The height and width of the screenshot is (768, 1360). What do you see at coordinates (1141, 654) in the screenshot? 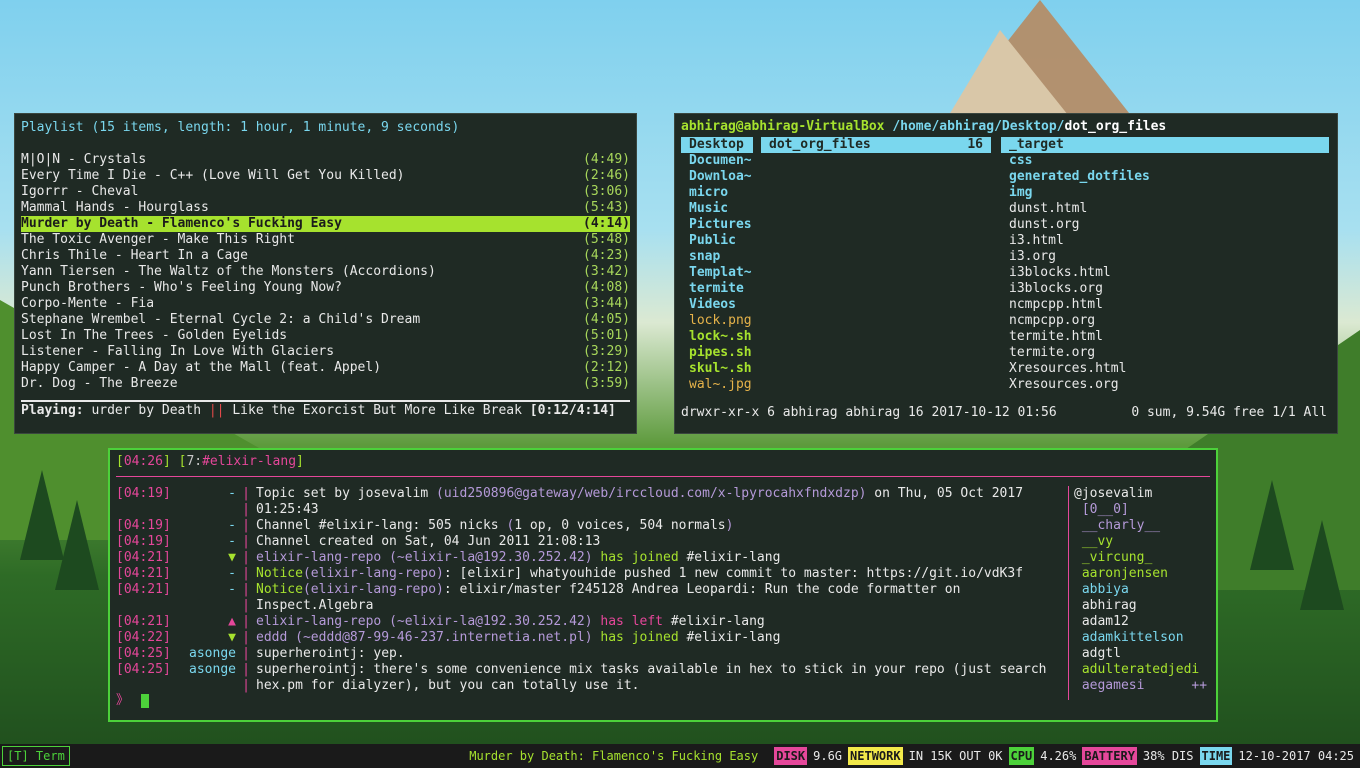
I see `nicklist-entry: adgtl` at bounding box center [1141, 654].